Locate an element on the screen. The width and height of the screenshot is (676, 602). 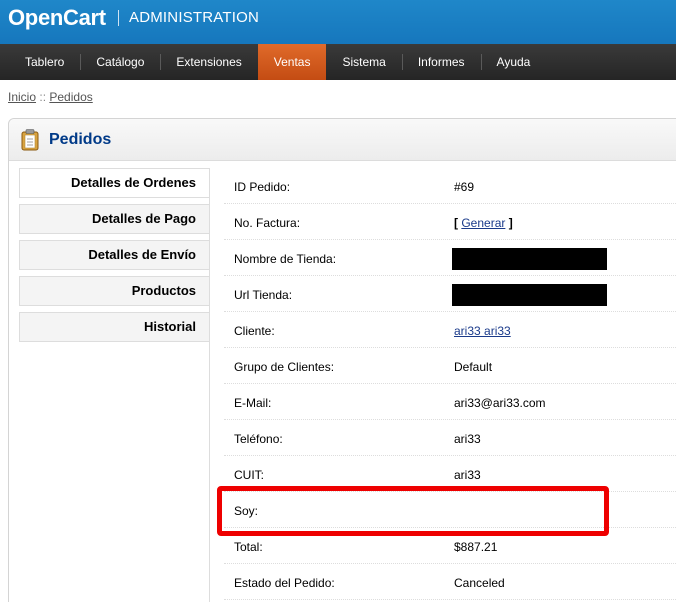
menu-catalogo: Catálogo is located at coordinates (120, 62).